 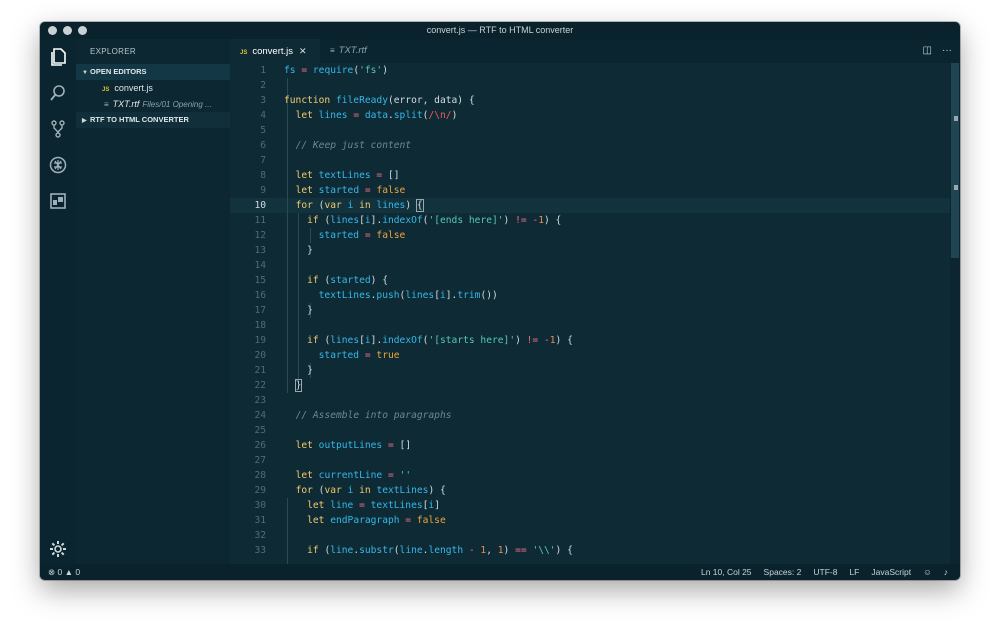 What do you see at coordinates (260, 265) in the screenshot?
I see `line-number: 14` at bounding box center [260, 265].